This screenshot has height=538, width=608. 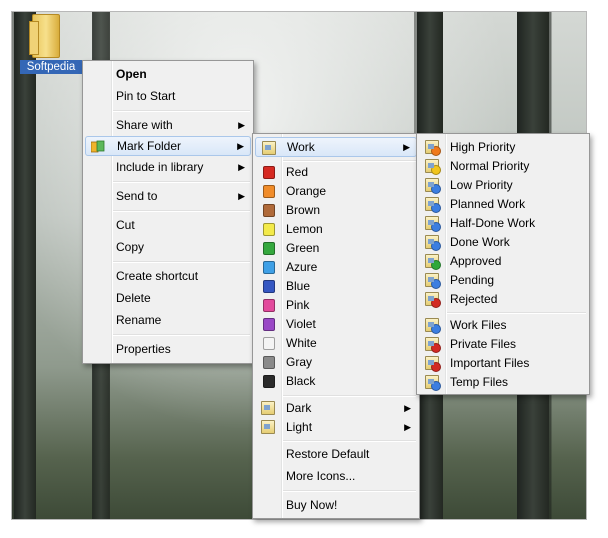 What do you see at coordinates (168, 320) in the screenshot?
I see `menu-item-rename: Rename` at bounding box center [168, 320].